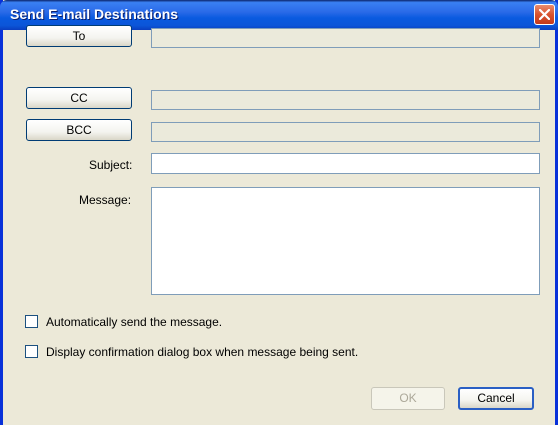  Describe the element at coordinates (496, 398) in the screenshot. I see `cancel-button: Cancel` at that location.